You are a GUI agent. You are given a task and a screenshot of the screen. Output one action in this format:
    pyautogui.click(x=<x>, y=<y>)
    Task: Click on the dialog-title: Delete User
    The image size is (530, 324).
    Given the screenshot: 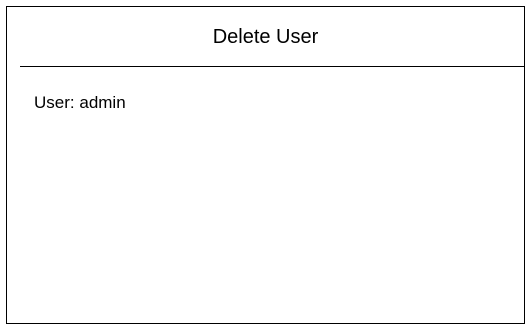 What is the action you would take?
    pyautogui.click(x=265, y=36)
    